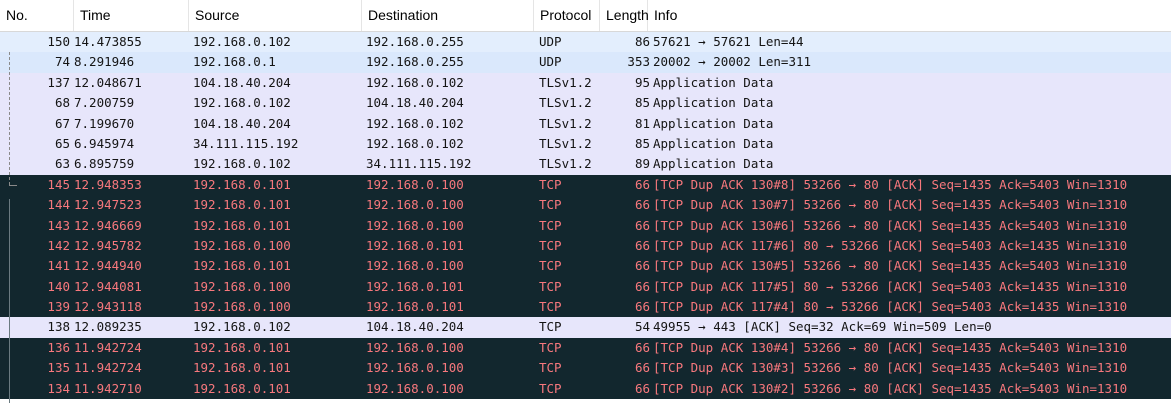 The width and height of the screenshot is (1171, 403). I want to click on packet-time: 12.945782, so click(108, 245).